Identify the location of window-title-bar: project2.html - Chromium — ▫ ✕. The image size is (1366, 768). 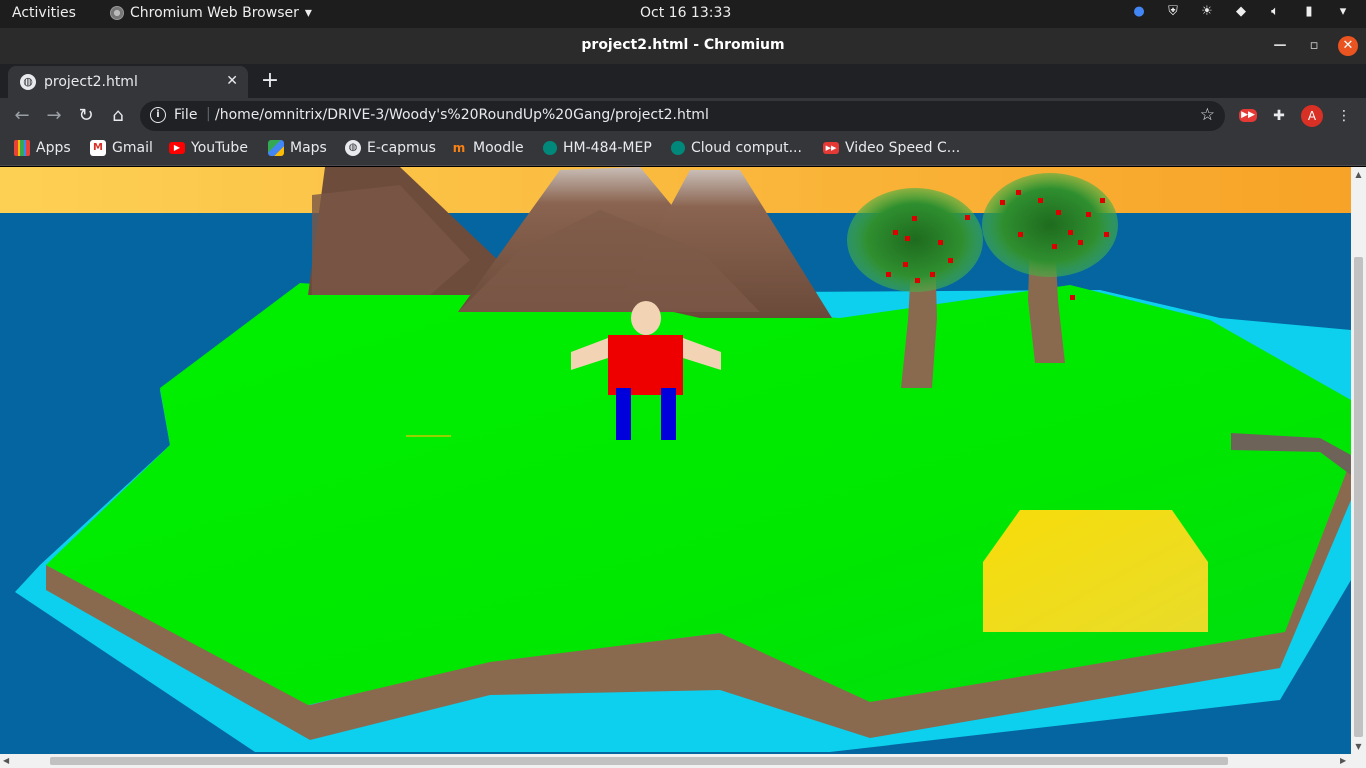
(683, 46).